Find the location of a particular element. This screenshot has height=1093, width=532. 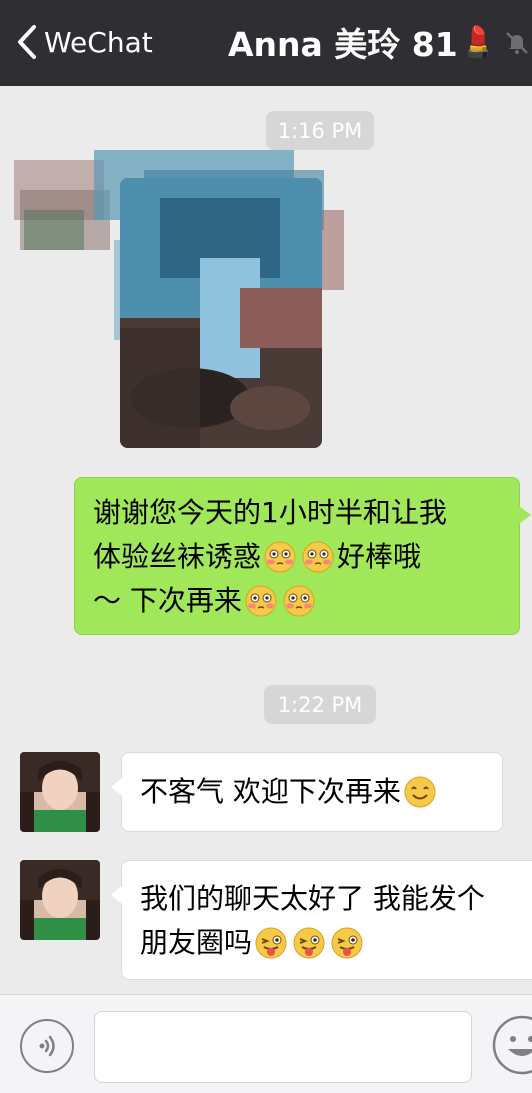

message-text: 体验丝袜诱惑 is located at coordinates (177, 556).